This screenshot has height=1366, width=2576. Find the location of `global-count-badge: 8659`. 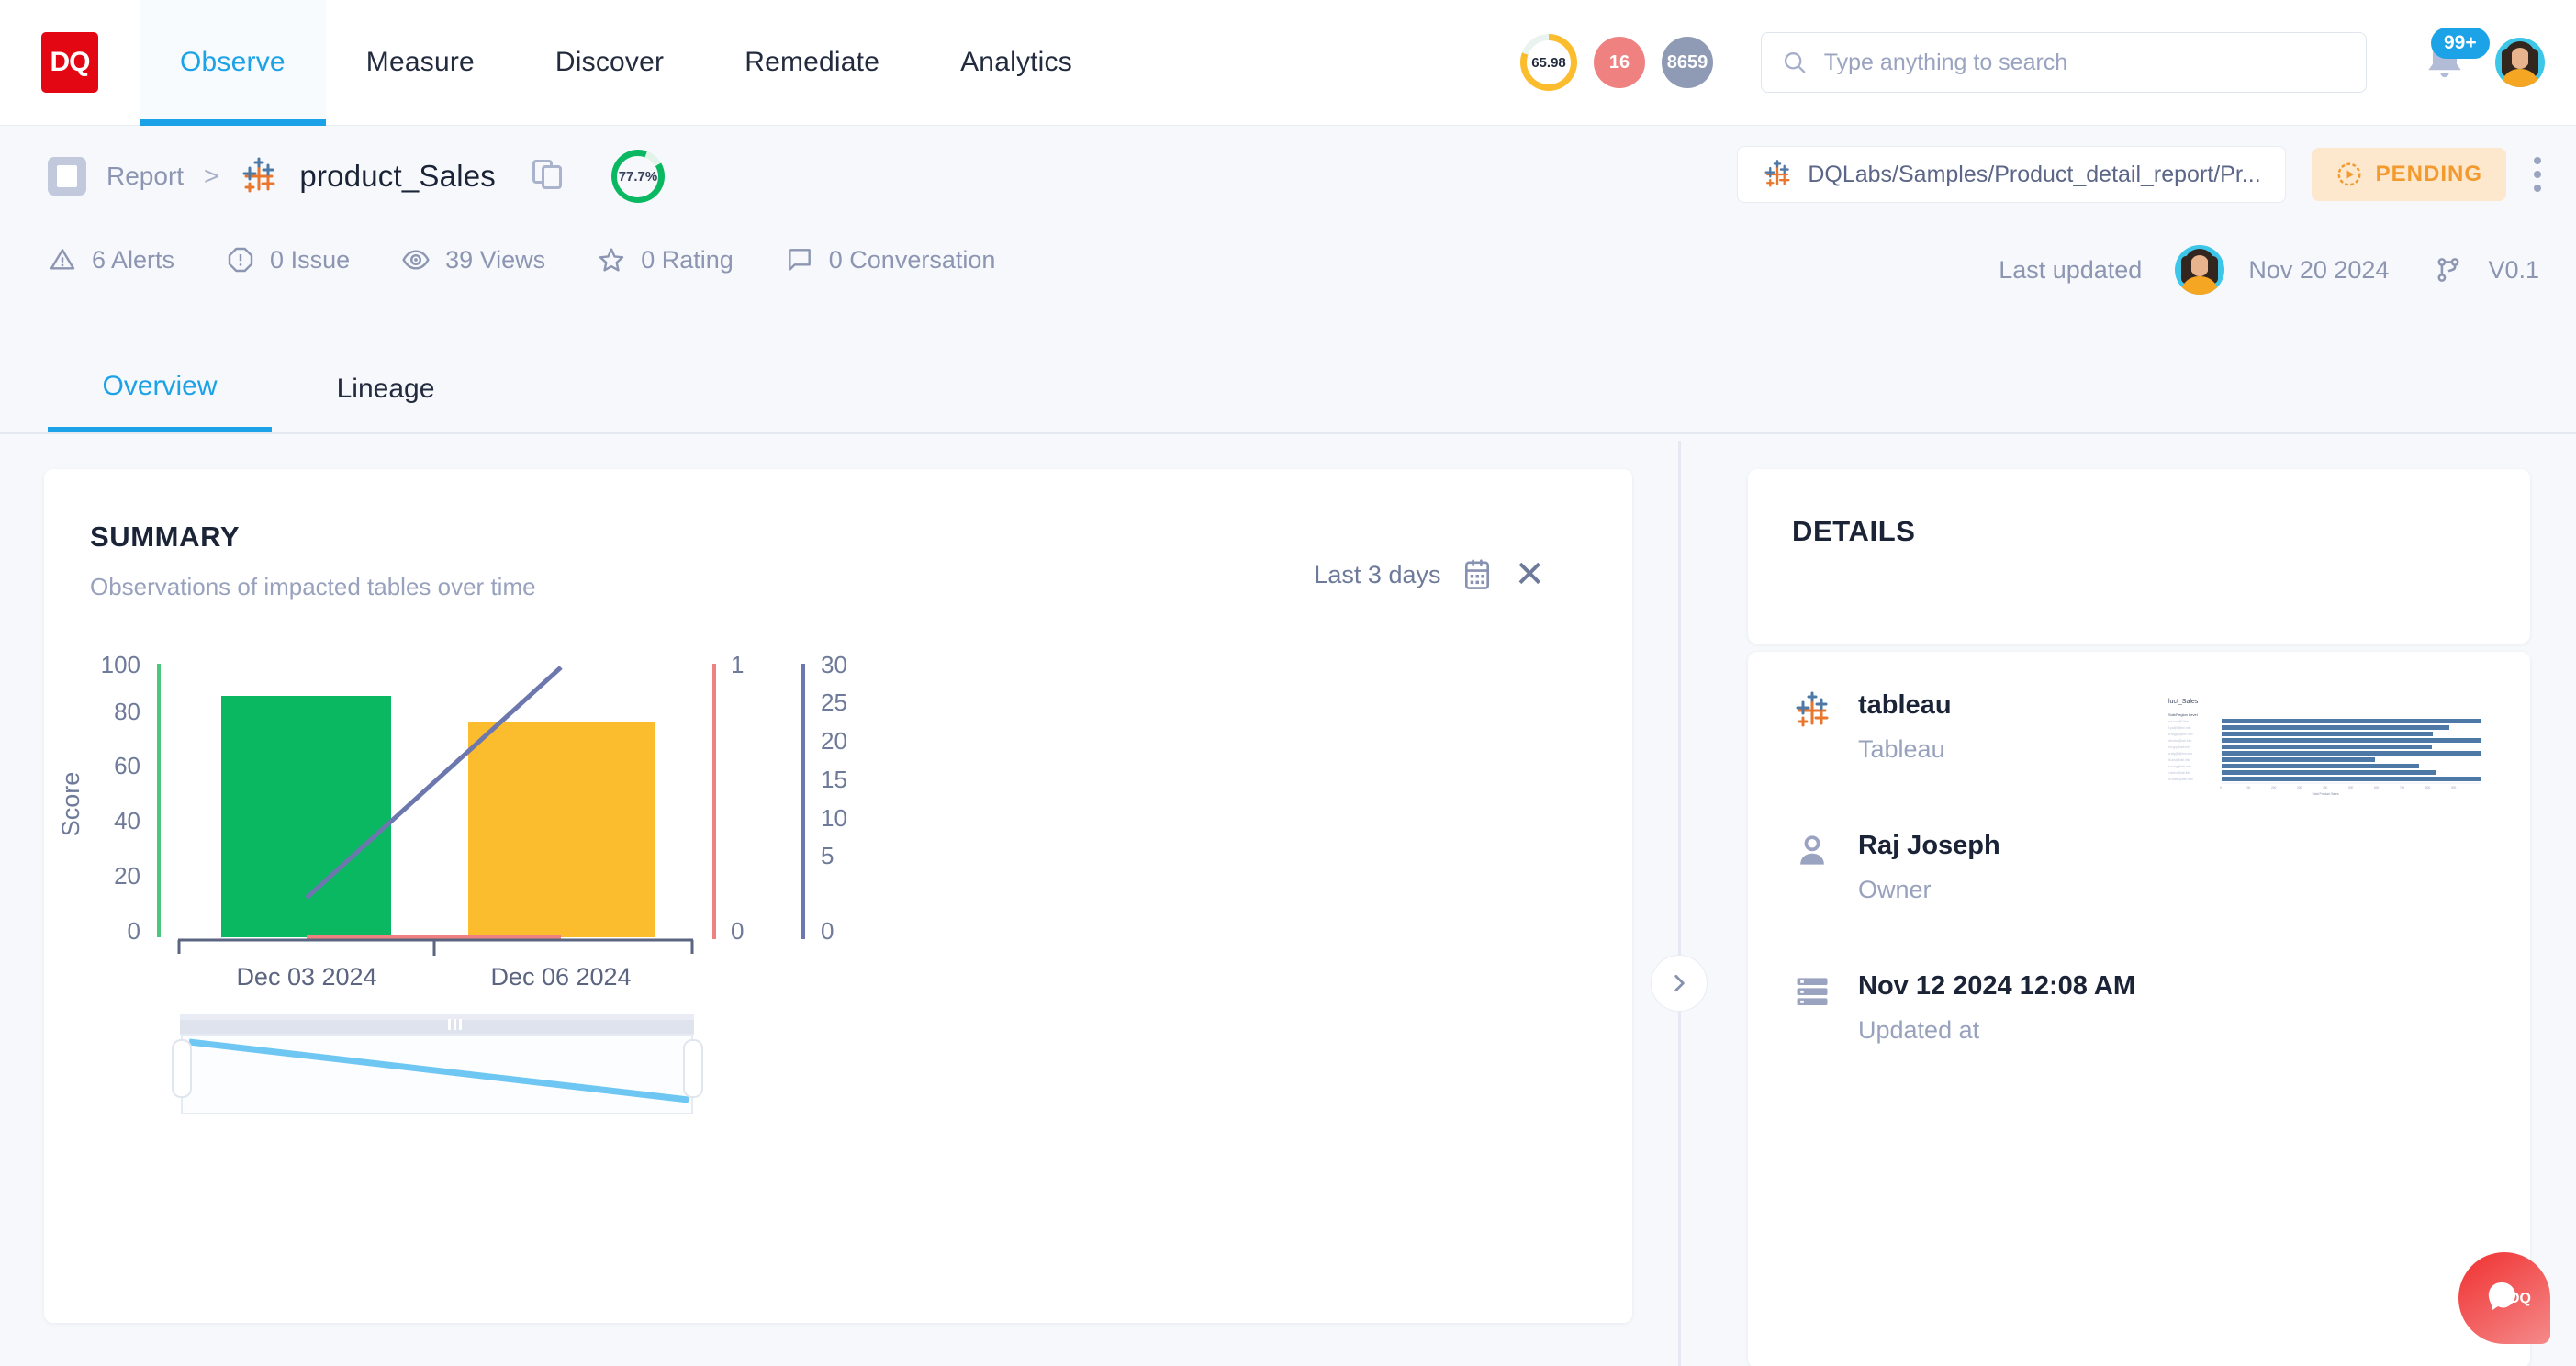

global-count-badge: 8659 is located at coordinates (1687, 62).